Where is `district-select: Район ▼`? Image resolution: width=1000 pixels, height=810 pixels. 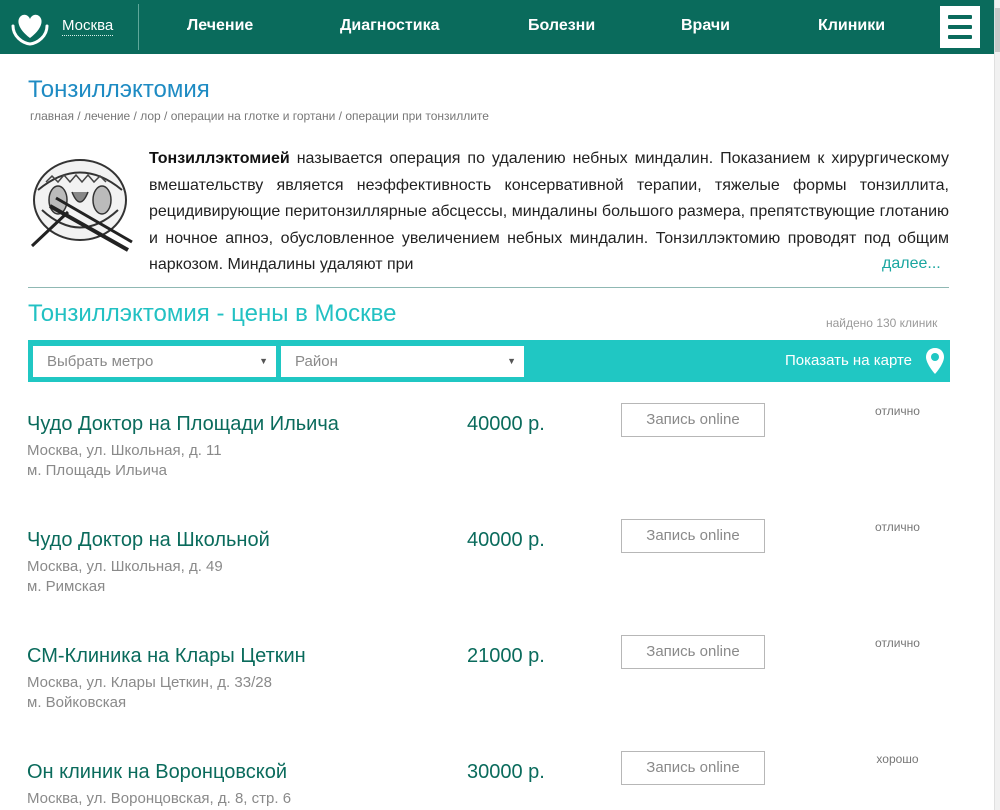 district-select: Район ▼ is located at coordinates (402, 361).